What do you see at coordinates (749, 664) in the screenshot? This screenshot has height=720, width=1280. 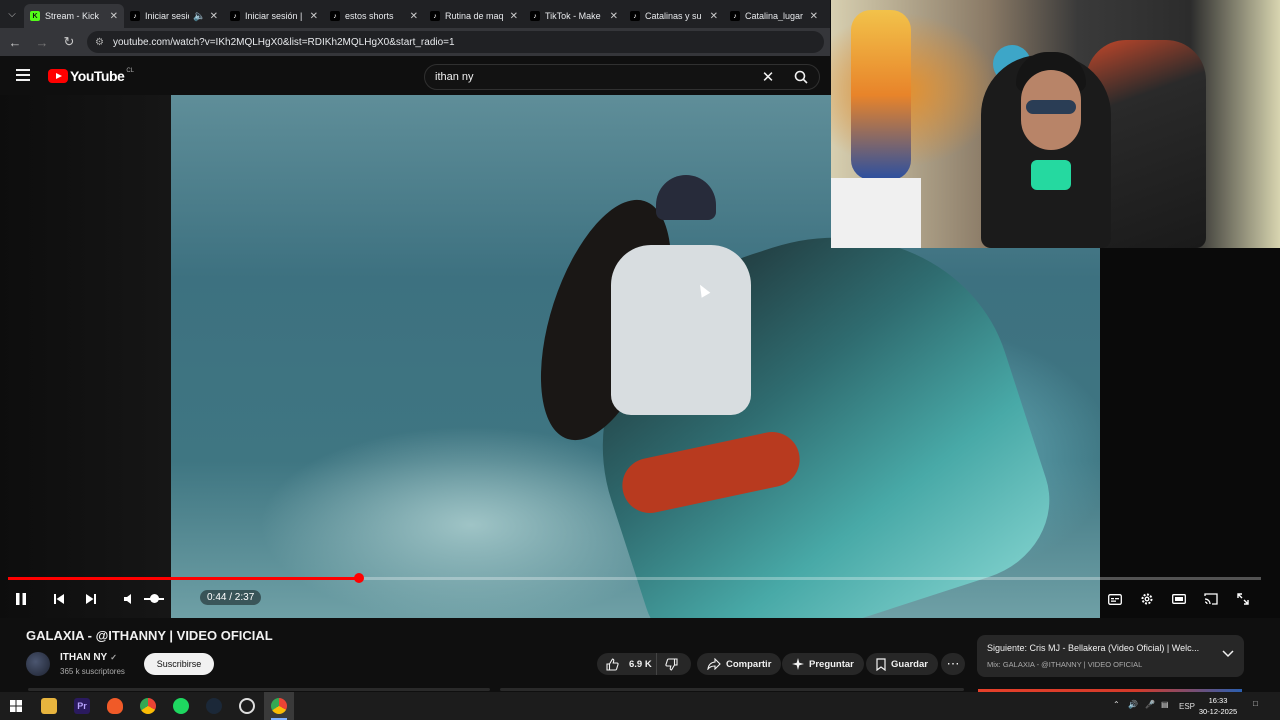 I see `share-label: Compartir` at bounding box center [749, 664].